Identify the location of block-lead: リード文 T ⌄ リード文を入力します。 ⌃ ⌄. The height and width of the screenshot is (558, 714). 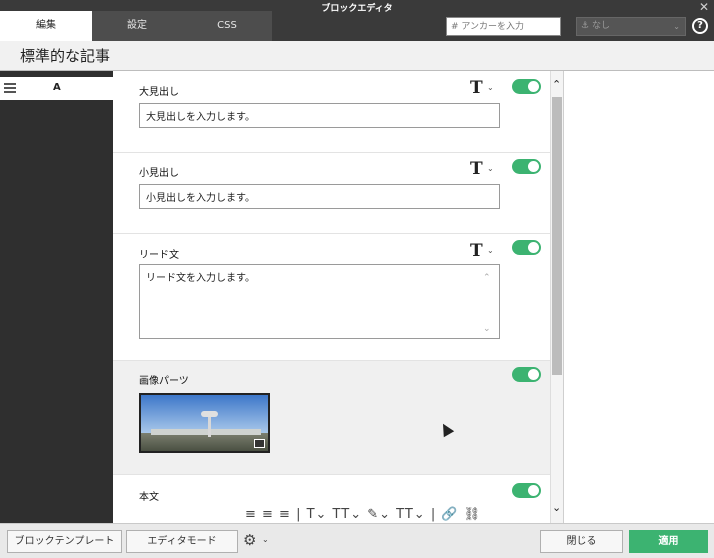
(331, 297).